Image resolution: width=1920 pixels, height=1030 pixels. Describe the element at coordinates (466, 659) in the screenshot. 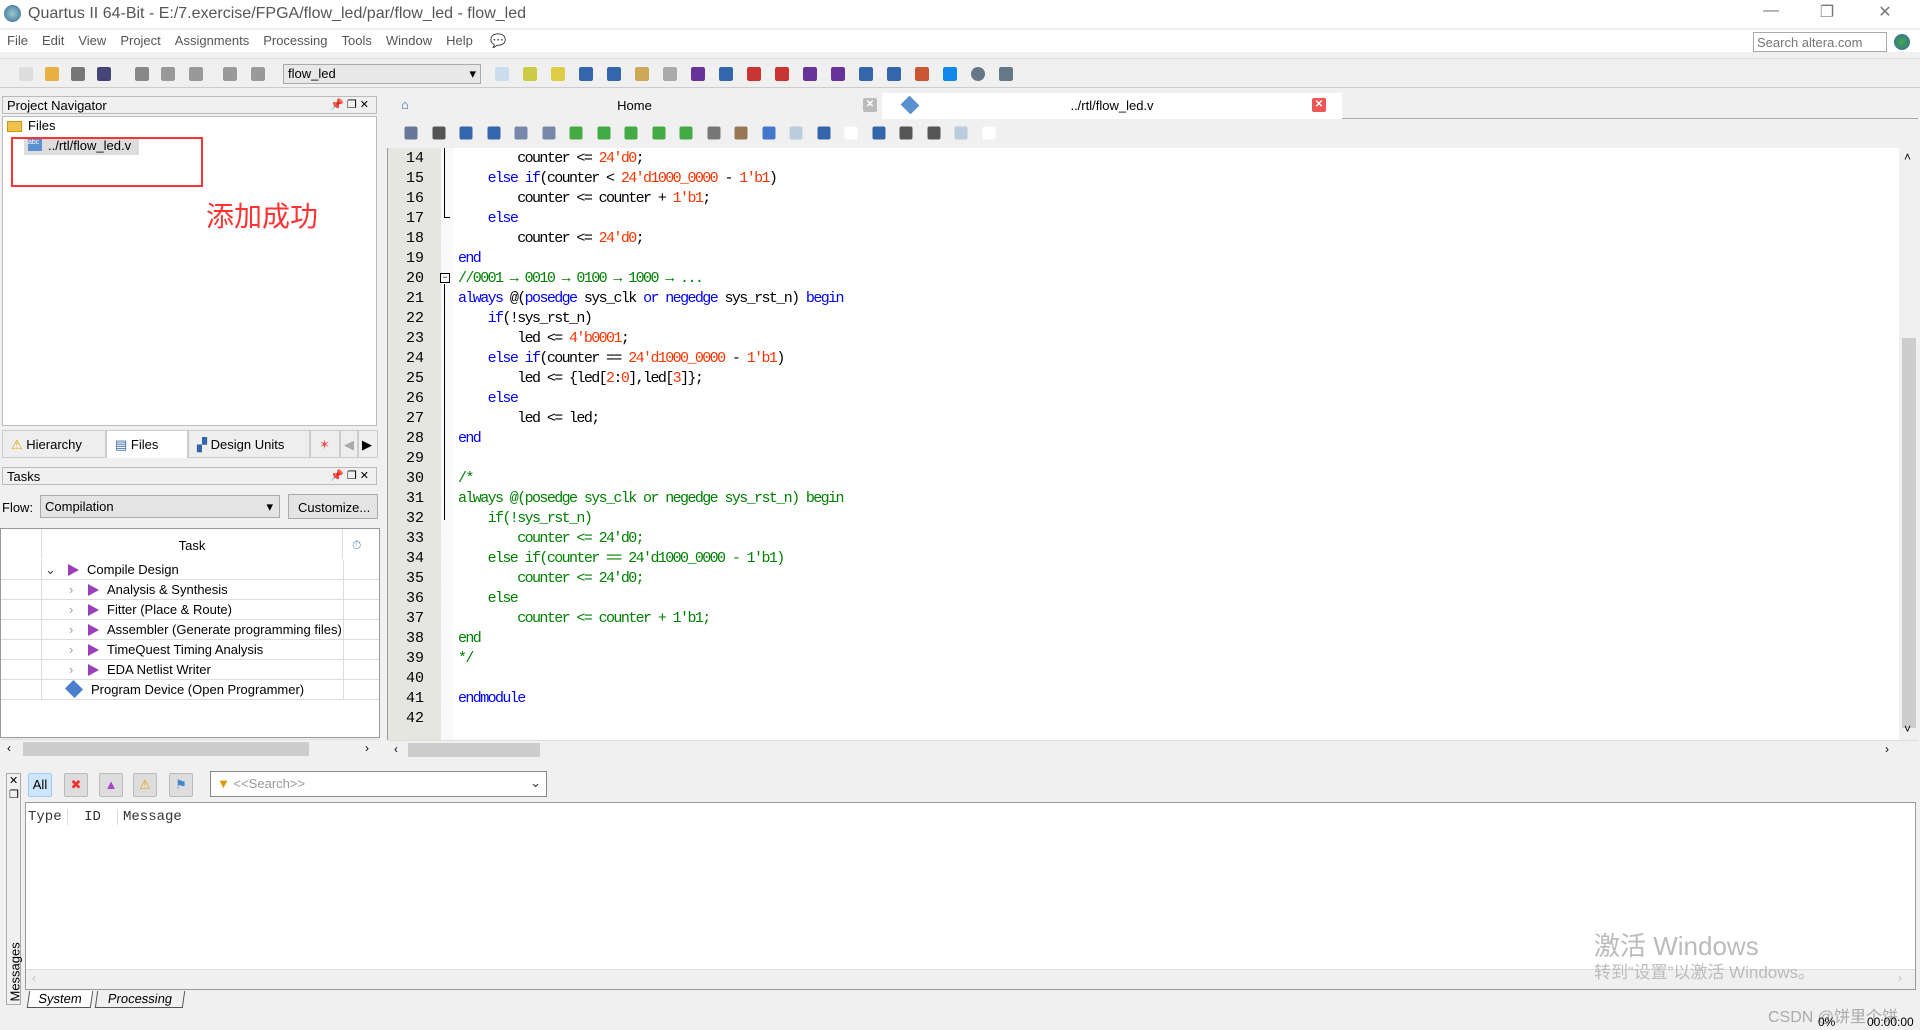

I see `code-line: */` at that location.